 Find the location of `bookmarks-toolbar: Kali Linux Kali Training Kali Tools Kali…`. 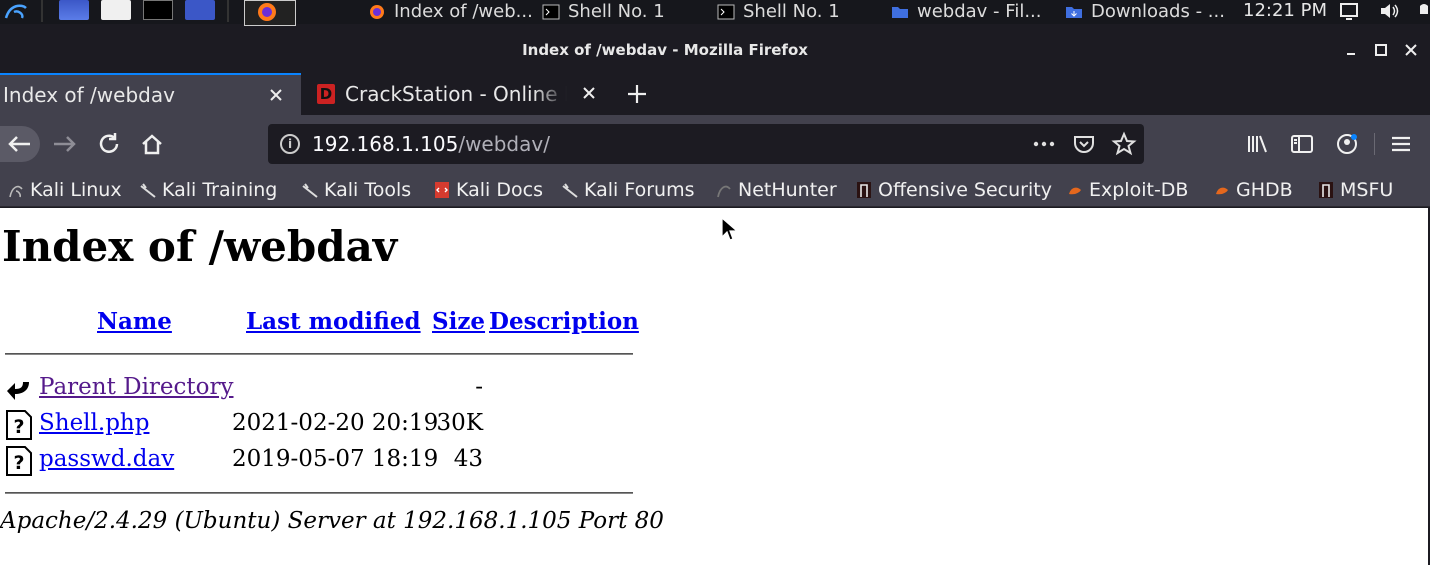

bookmarks-toolbar: Kali Linux Kali Training Kali Tools Kali… is located at coordinates (715, 190).